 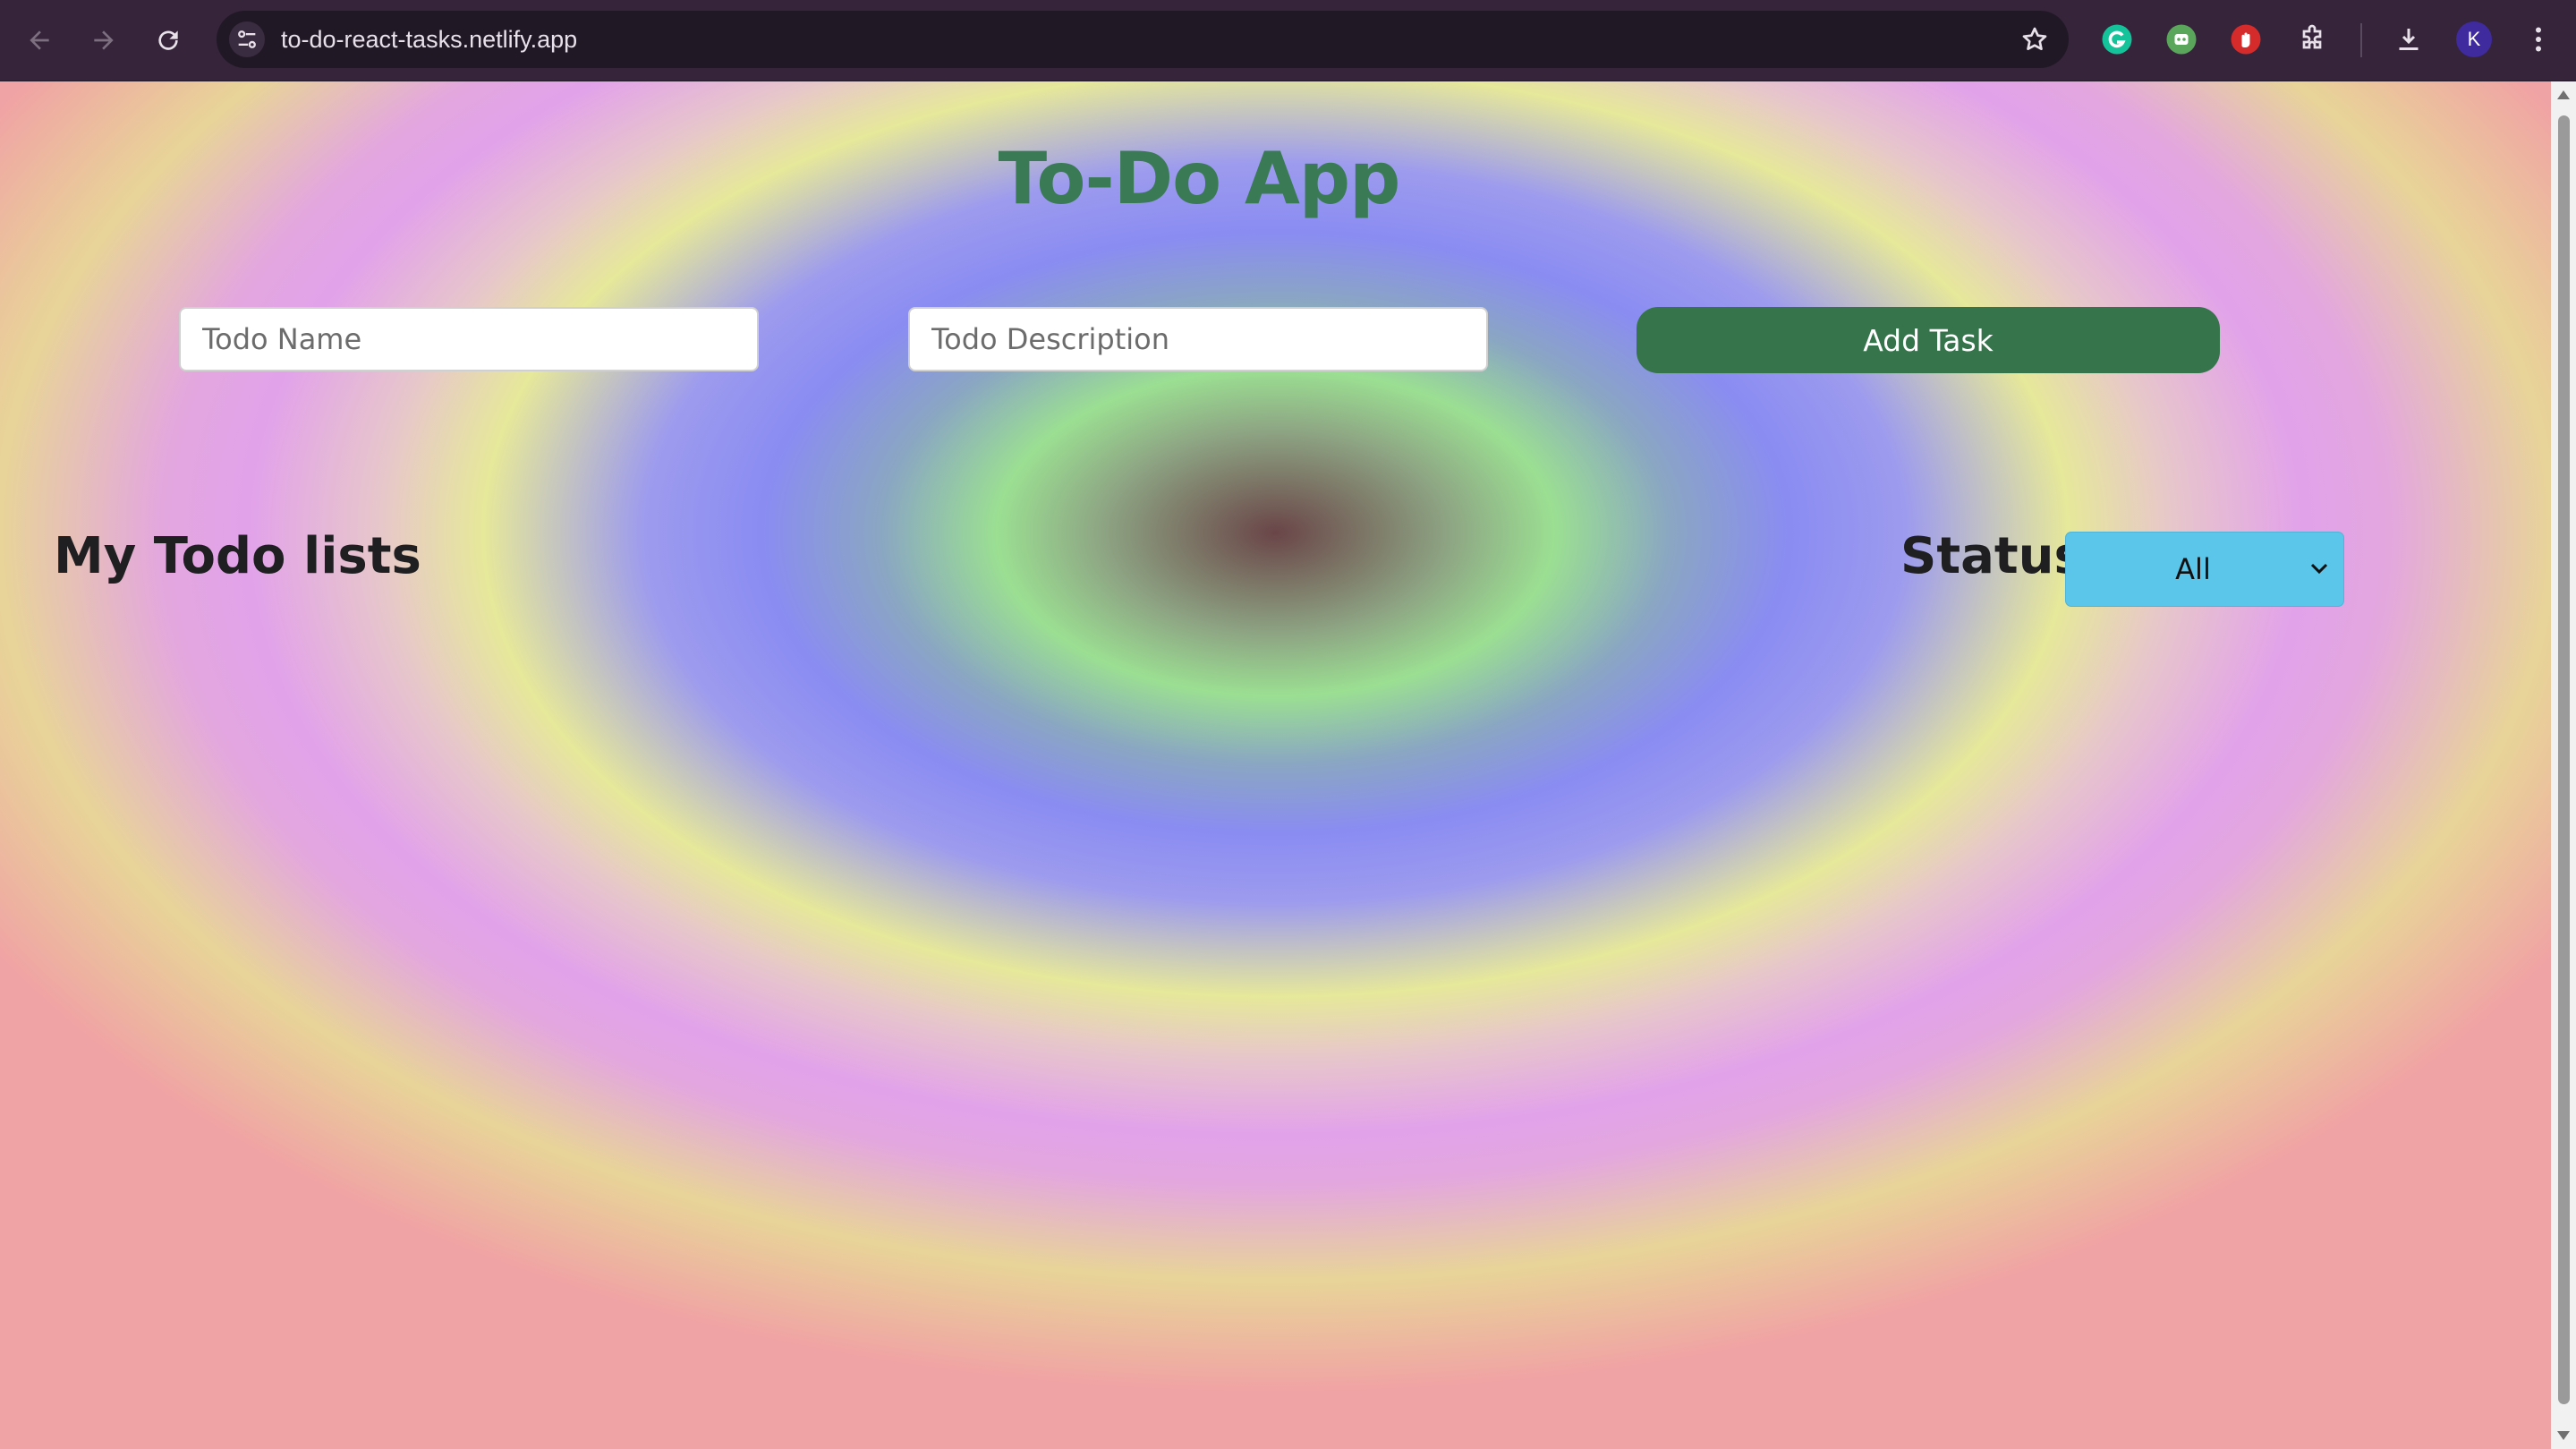 I want to click on todo-description-input, so click(x=1198, y=339).